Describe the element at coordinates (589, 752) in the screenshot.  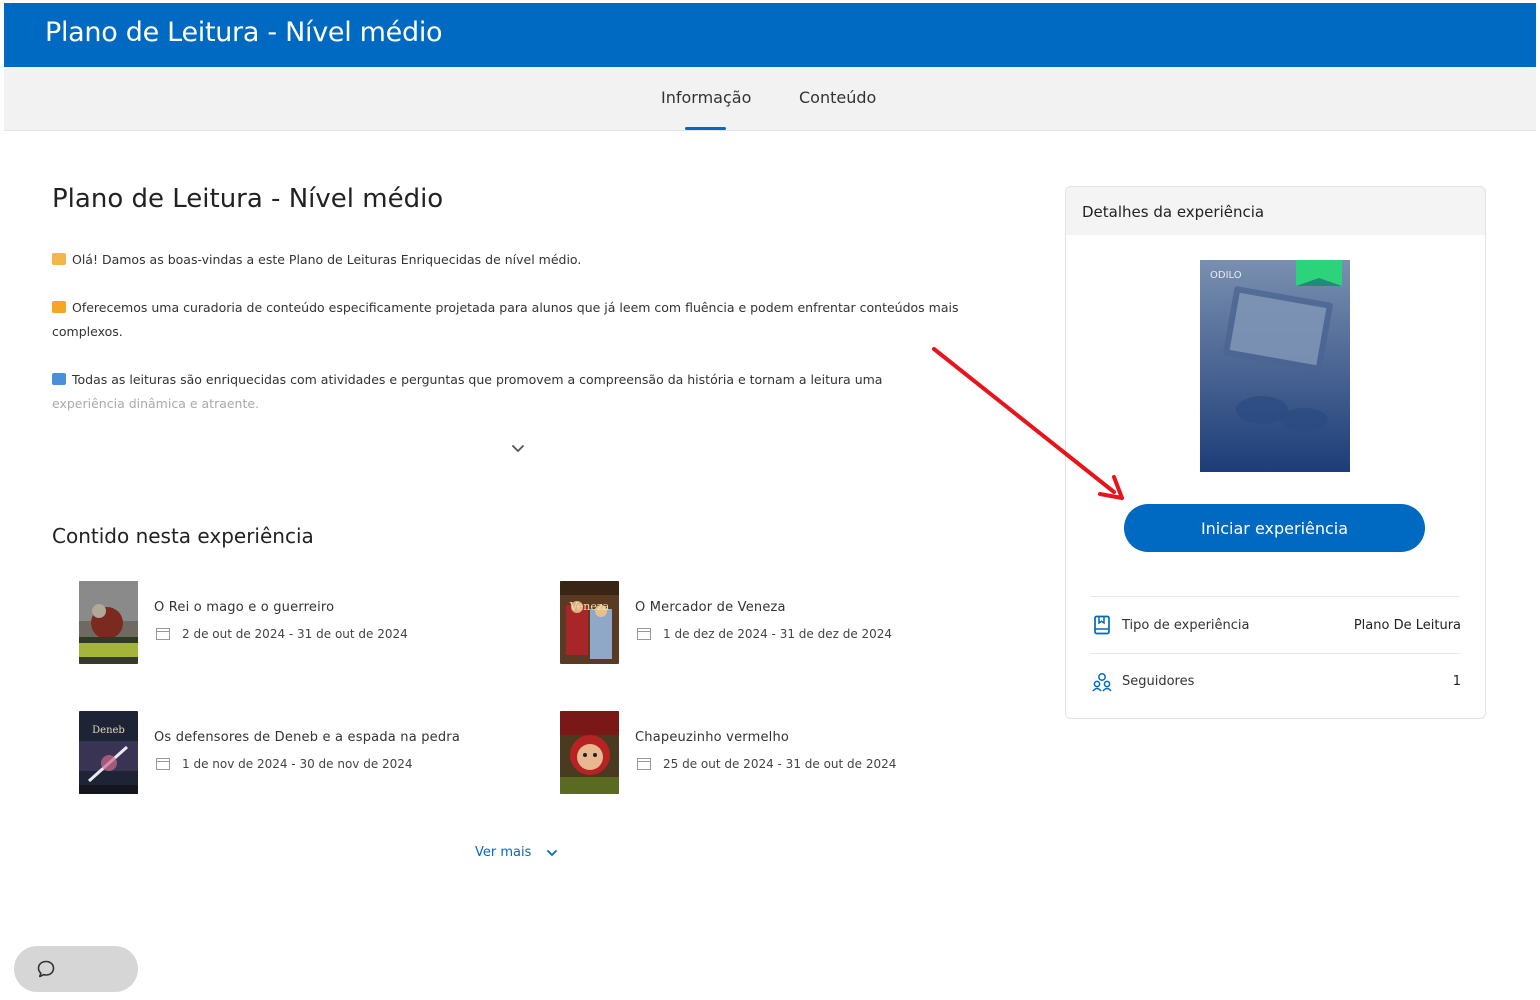
I see `book-cover-chapeuzinho` at that location.